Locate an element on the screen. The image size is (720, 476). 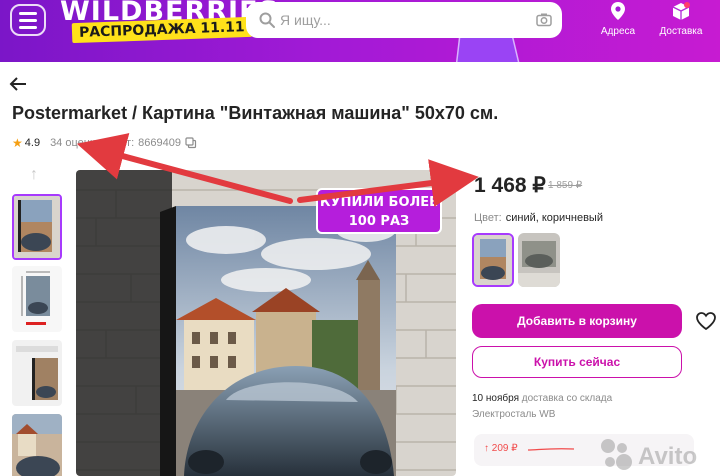
color-line: Цвет: синий, коричневый is located at coordinates (538, 218).